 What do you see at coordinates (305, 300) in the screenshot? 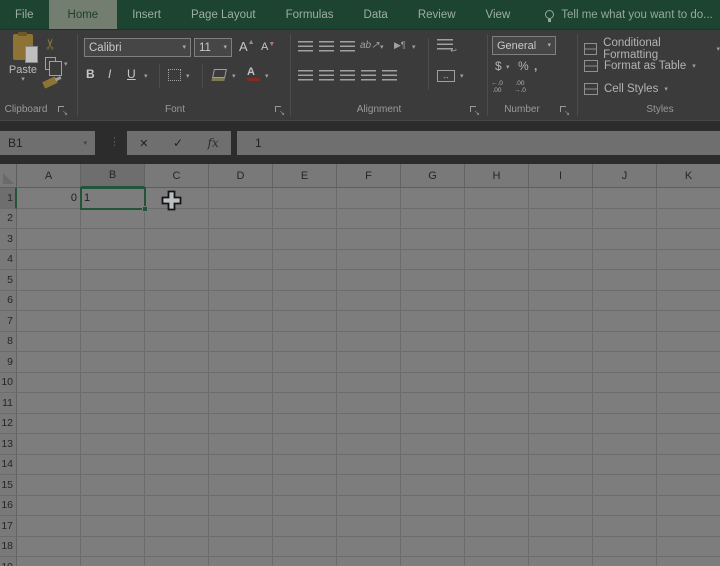
I see `cell-E6` at bounding box center [305, 300].